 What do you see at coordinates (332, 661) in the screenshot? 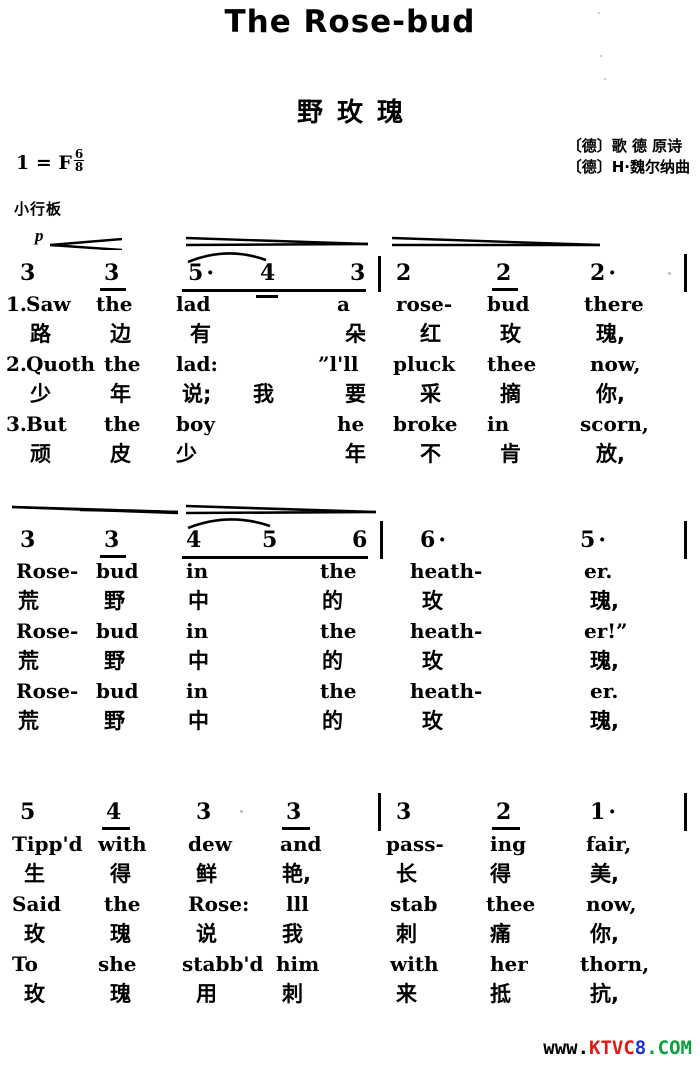
I see `lyric-syllable: 的` at bounding box center [332, 661].